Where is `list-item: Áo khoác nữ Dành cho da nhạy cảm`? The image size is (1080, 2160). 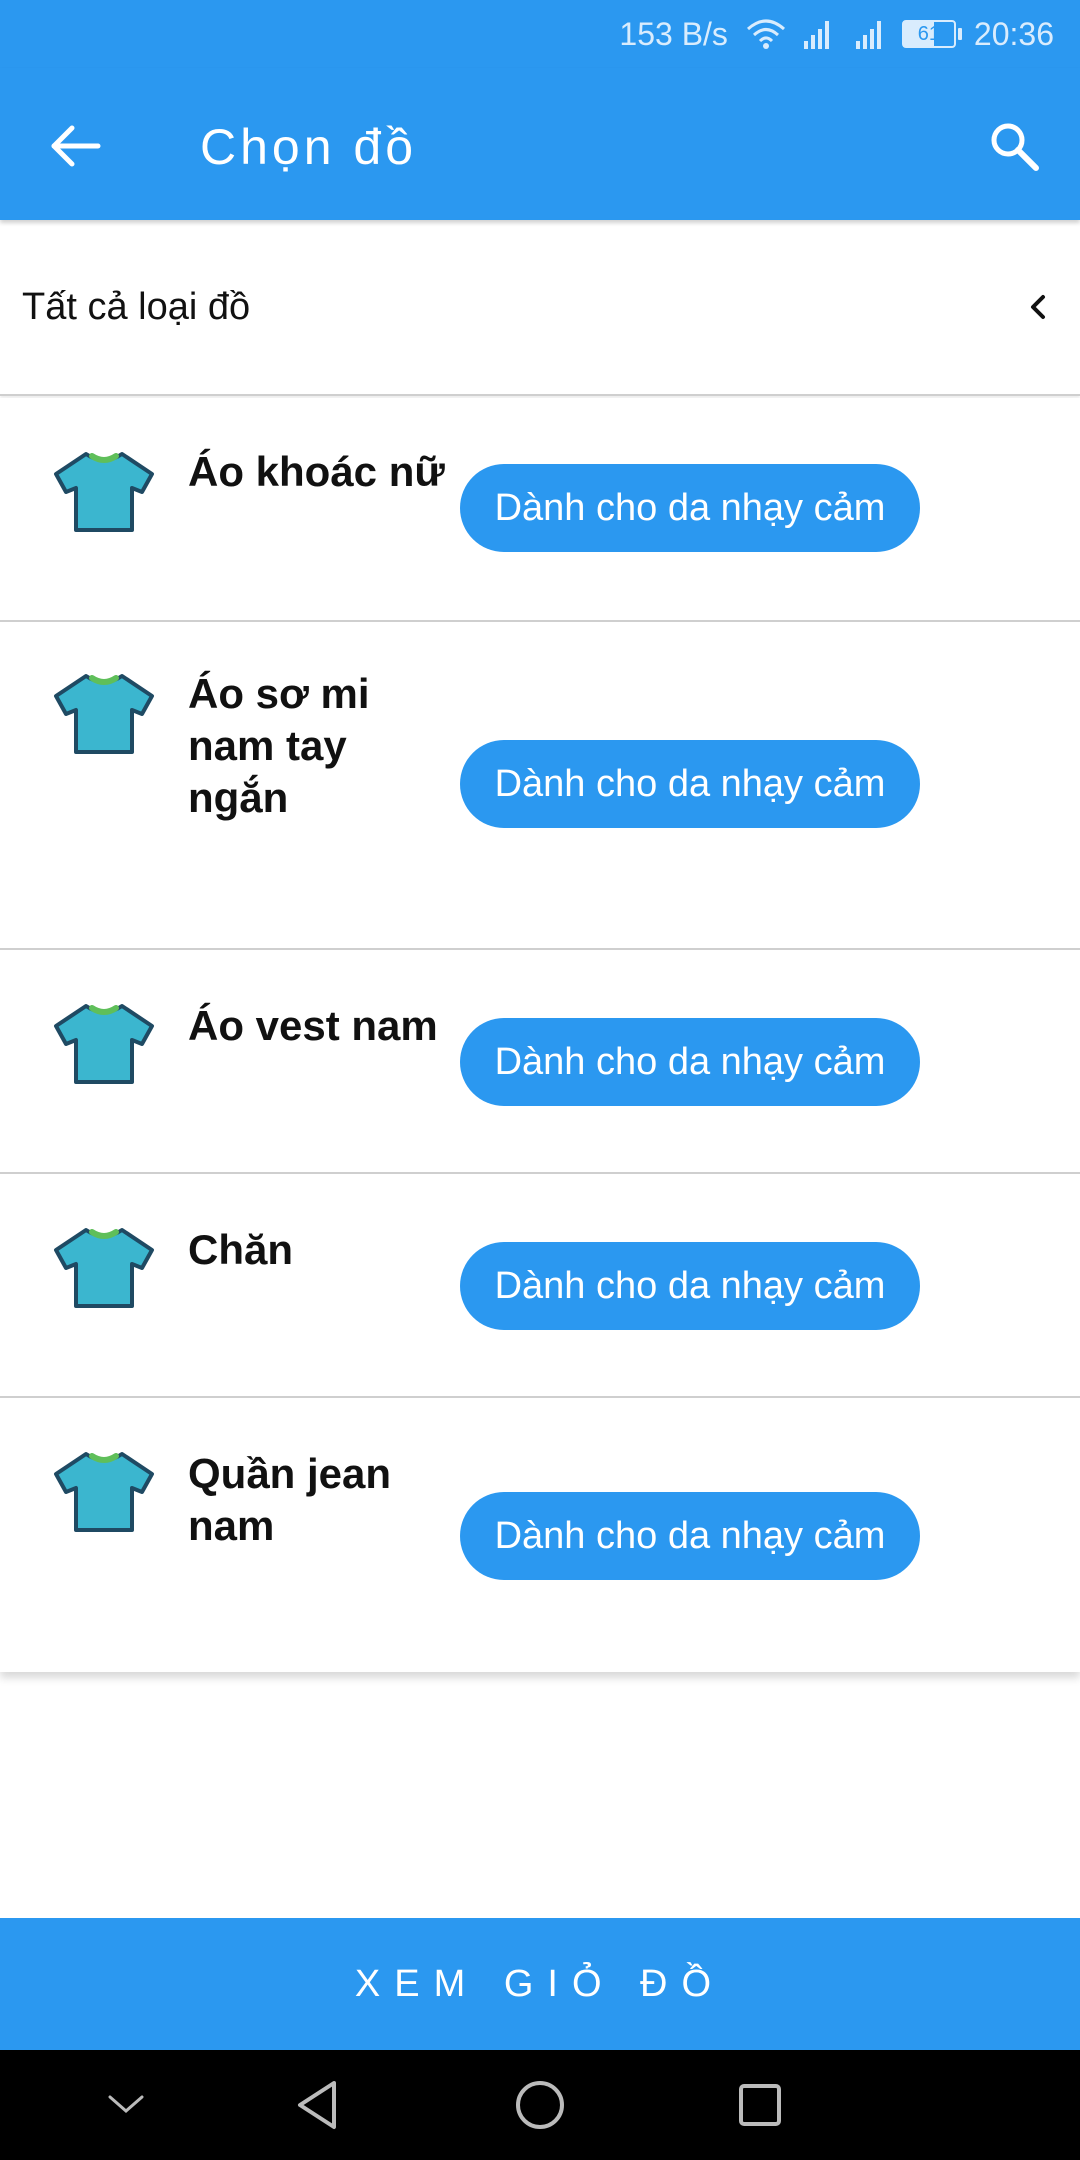
list-item: Áo khoác nữ Dành cho da nhạy cảm is located at coordinates (540, 510).